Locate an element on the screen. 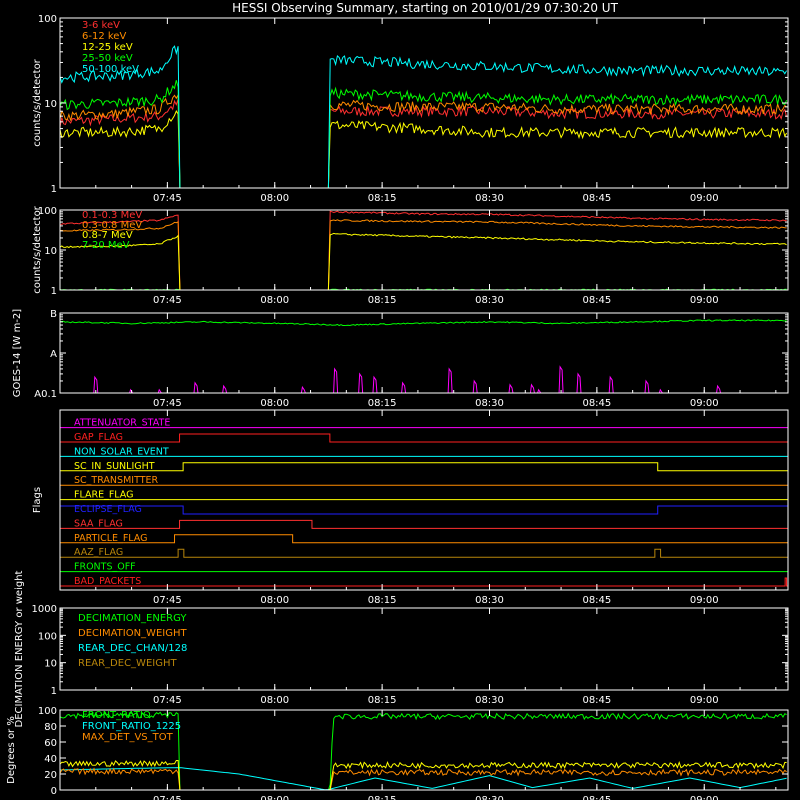 This screenshot has height=800, width=800. y-axis-label: Degrees or % is located at coordinates (11, 750).